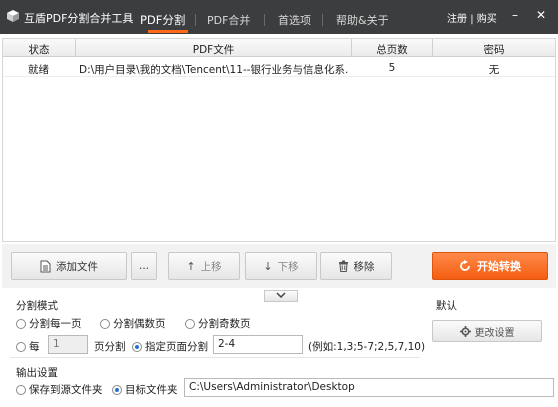  What do you see at coordinates (494, 49) in the screenshot?
I see `column-header-password: 密码` at bounding box center [494, 49].